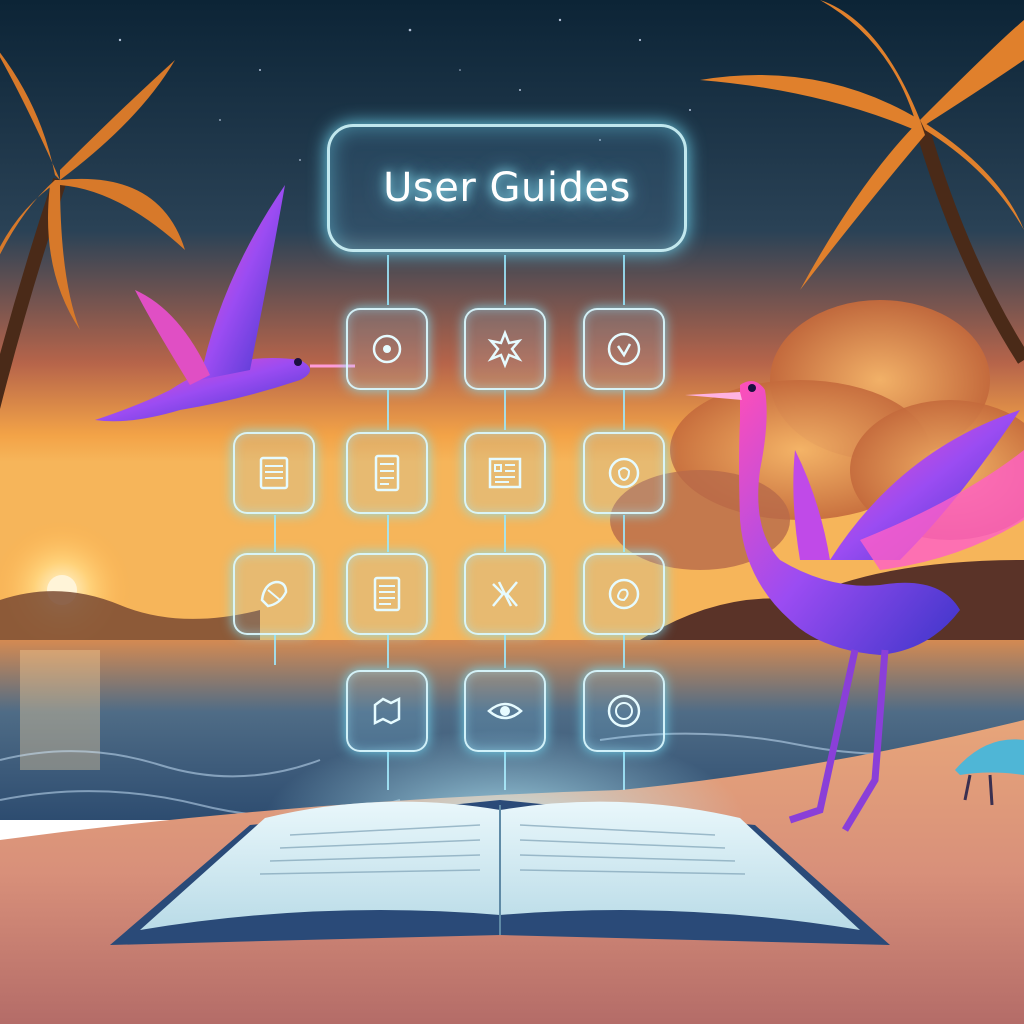 The image size is (1024, 1024). I want to click on map-icon, so click(505, 473).